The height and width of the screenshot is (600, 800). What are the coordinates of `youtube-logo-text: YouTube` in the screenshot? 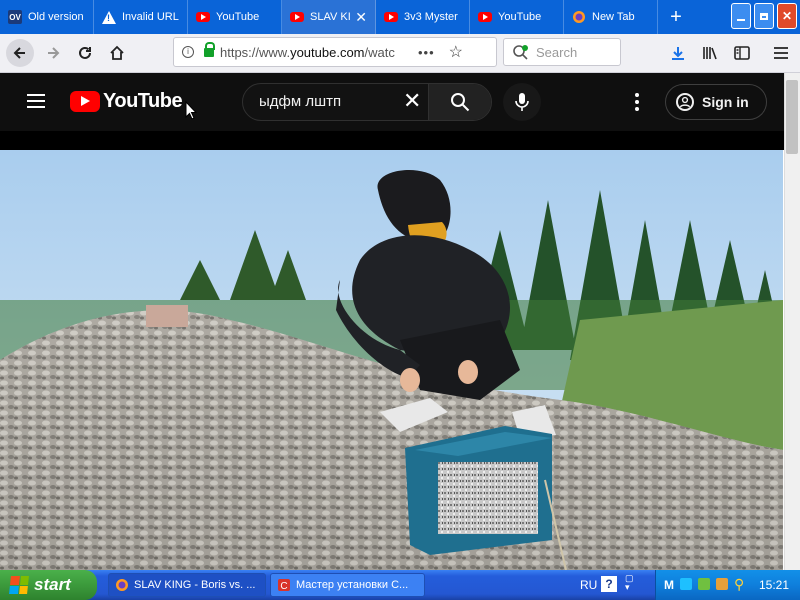 It's located at (143, 101).